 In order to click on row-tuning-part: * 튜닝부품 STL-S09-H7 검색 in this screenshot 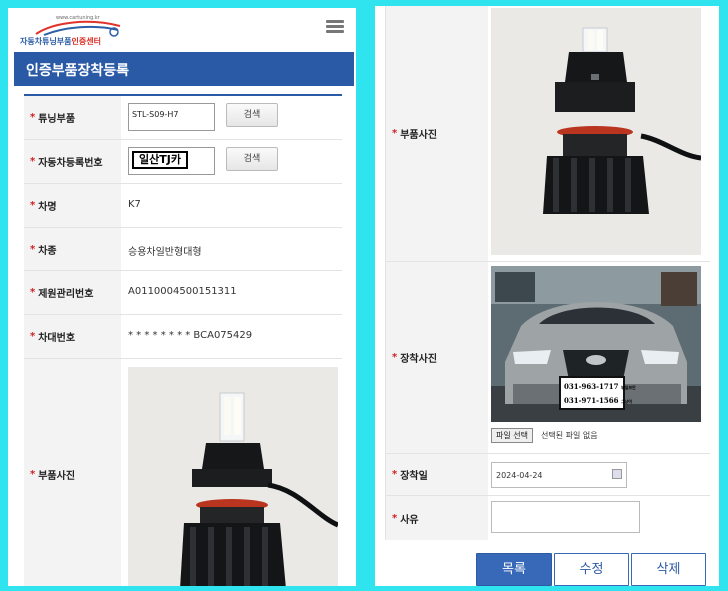, I will do `click(183, 118)`.